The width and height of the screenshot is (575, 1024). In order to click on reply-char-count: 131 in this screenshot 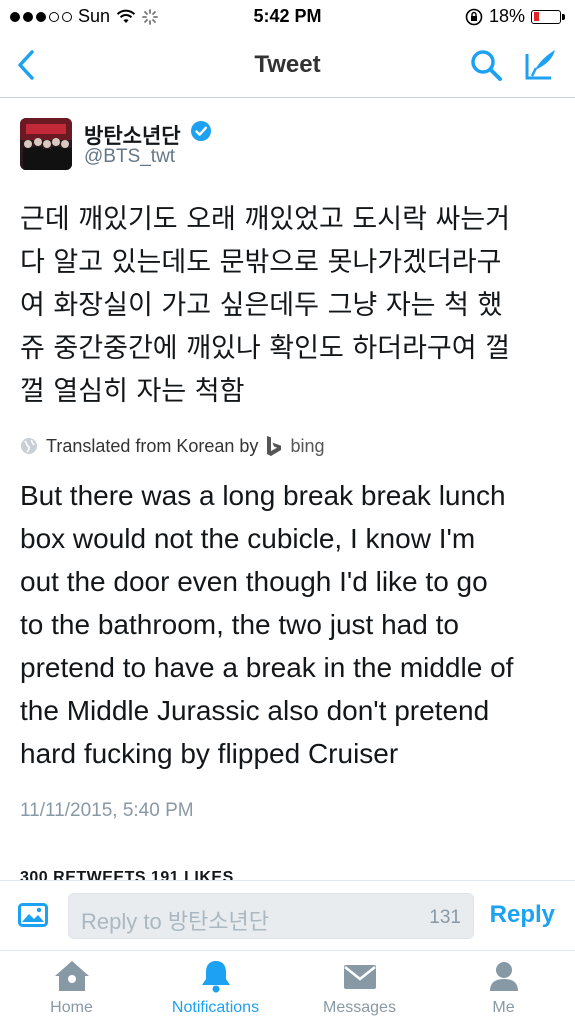, I will do `click(445, 917)`.